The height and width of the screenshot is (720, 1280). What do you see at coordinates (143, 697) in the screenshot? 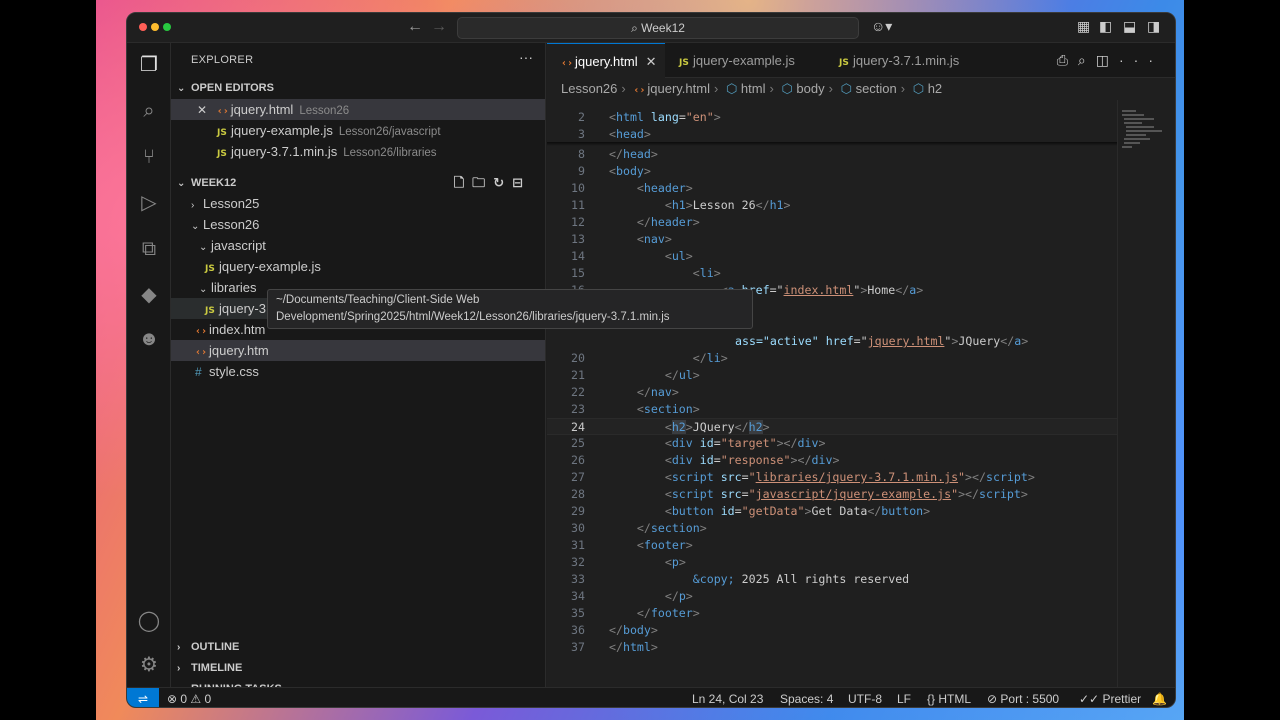
I see `remote-indicator-icon: ⇌` at bounding box center [143, 697].